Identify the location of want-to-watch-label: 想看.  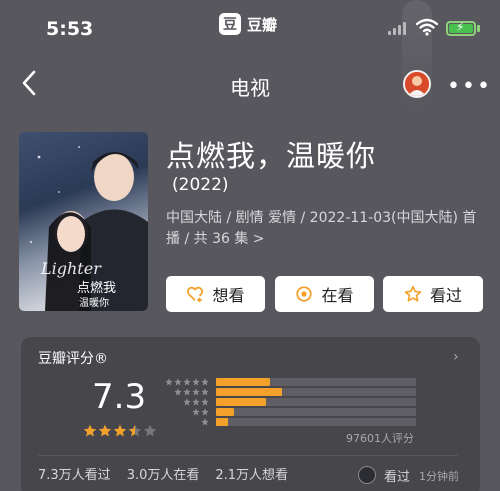
(228, 295).